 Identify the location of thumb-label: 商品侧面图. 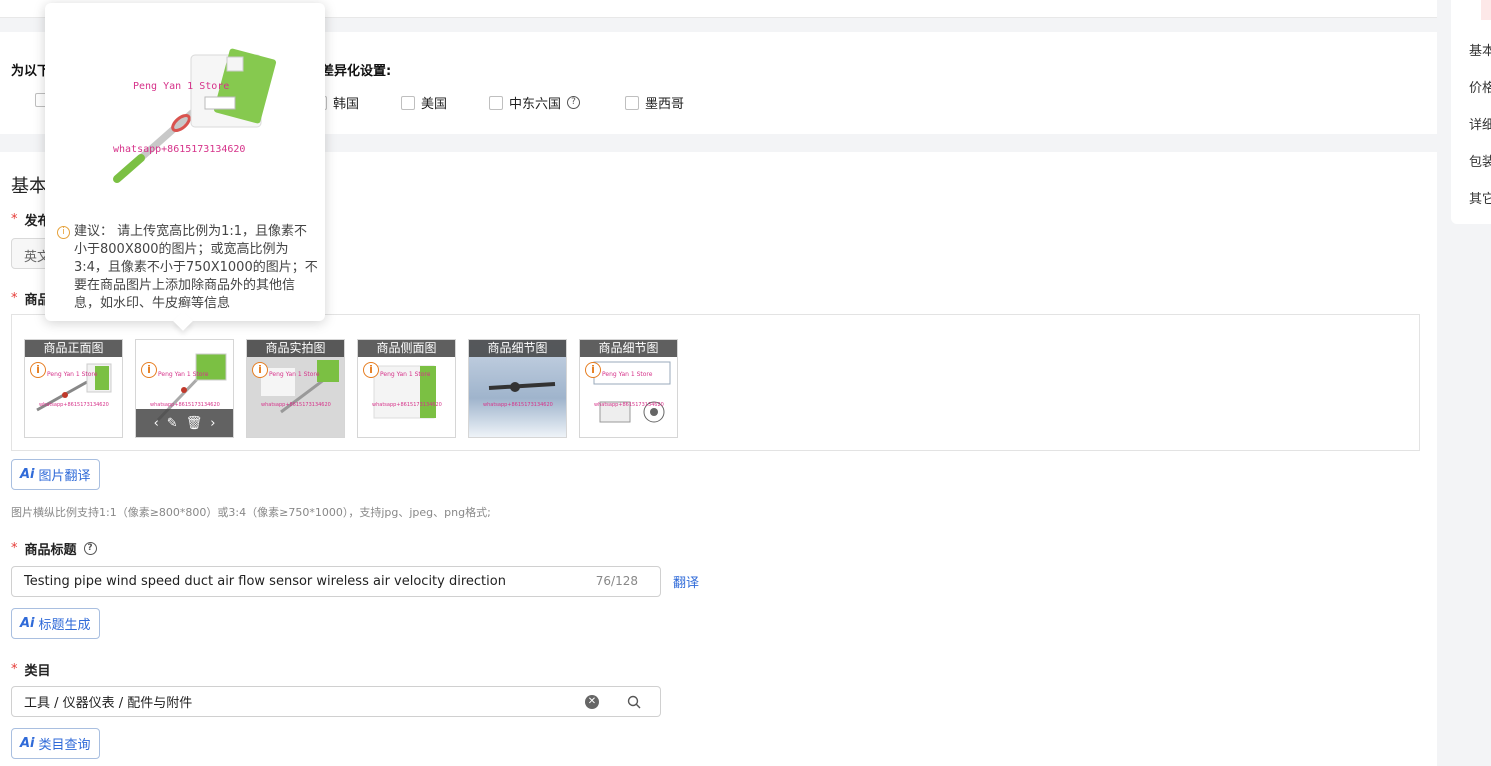
(406, 348).